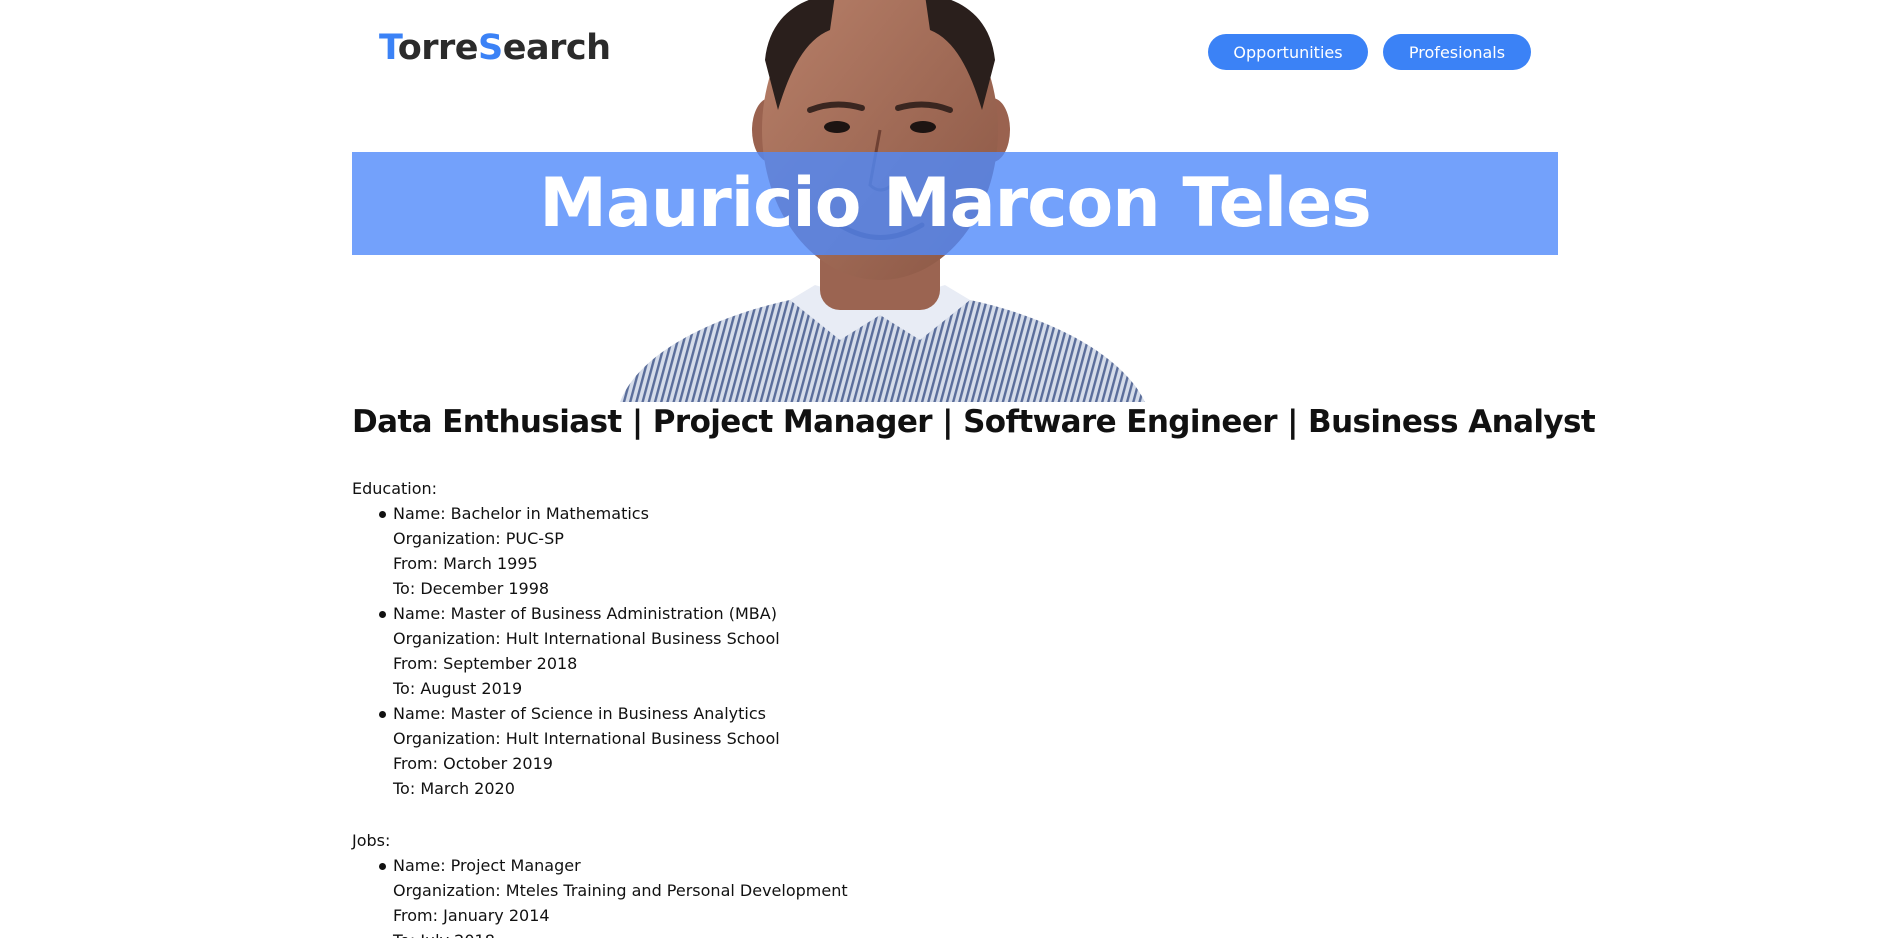  I want to click on education-to: To: August 2019, so click(458, 688).